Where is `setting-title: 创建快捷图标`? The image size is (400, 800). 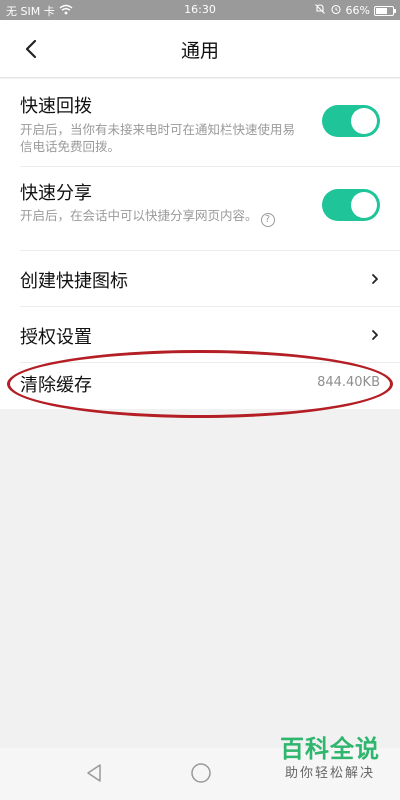 setting-title: 创建快捷图标 is located at coordinates (74, 281).